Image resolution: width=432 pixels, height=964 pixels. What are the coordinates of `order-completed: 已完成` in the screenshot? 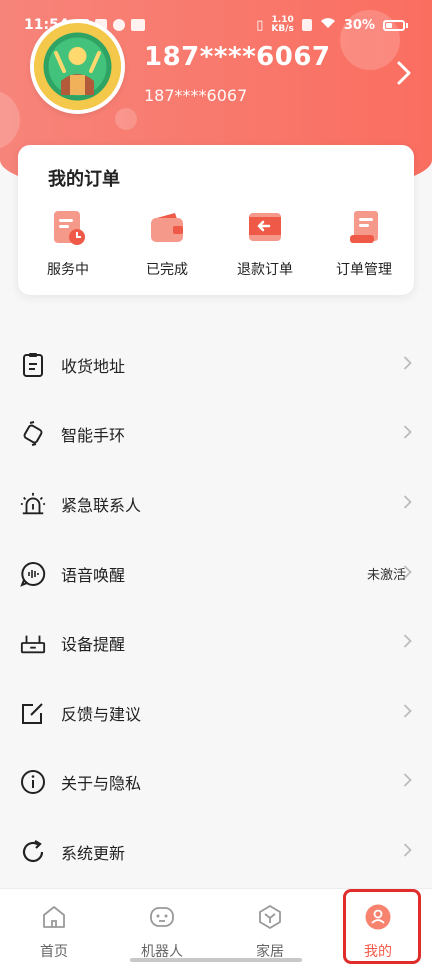 It's located at (167, 243).